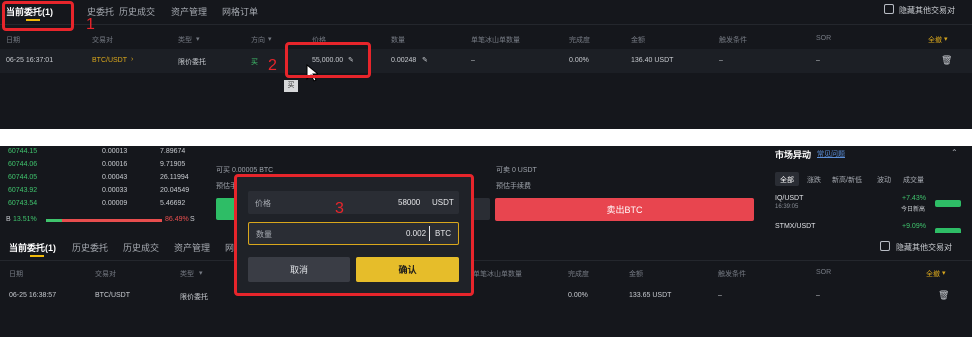 The width and height of the screenshot is (972, 337). What do you see at coordinates (299, 269) in the screenshot?
I see `cancel-button: 取消` at bounding box center [299, 269].